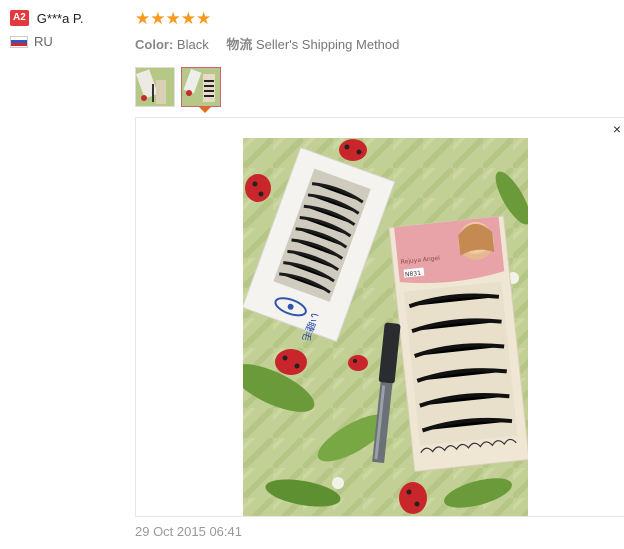  I want to click on buyer-level-badge: A2, so click(19, 18).